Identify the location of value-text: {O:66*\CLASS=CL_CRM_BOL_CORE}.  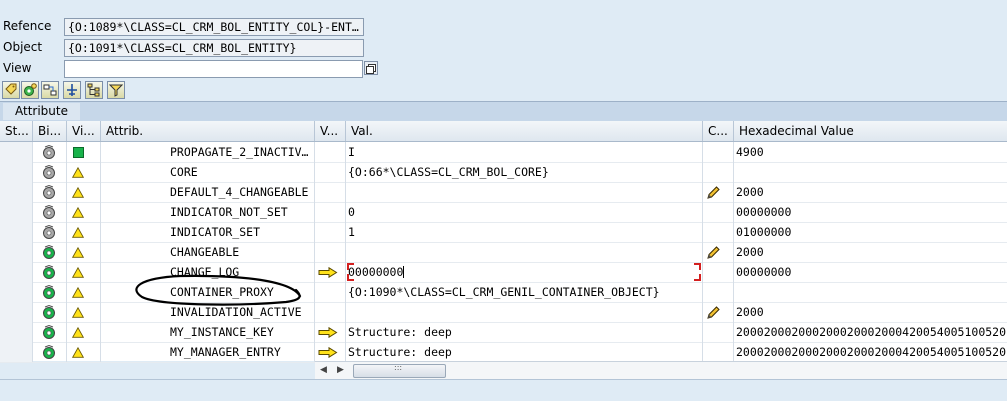
(448, 172).